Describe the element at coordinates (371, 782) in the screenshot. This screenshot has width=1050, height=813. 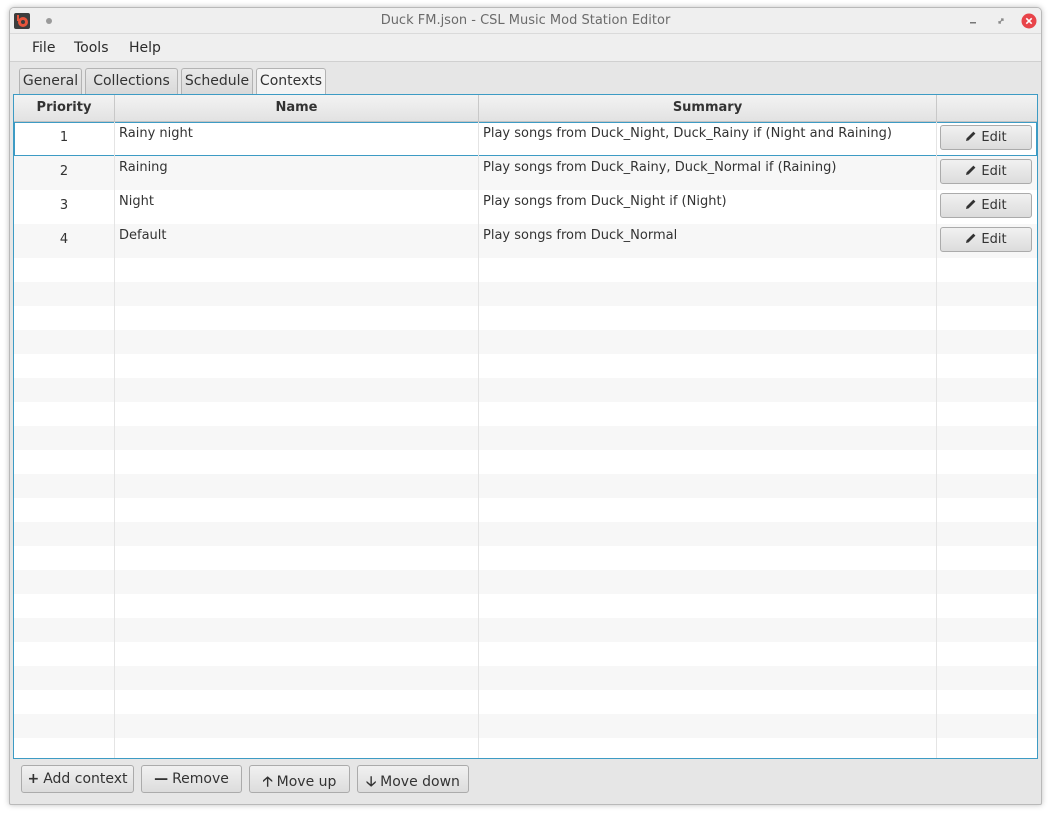
I see `arrow-down-icon: 🡣` at that location.